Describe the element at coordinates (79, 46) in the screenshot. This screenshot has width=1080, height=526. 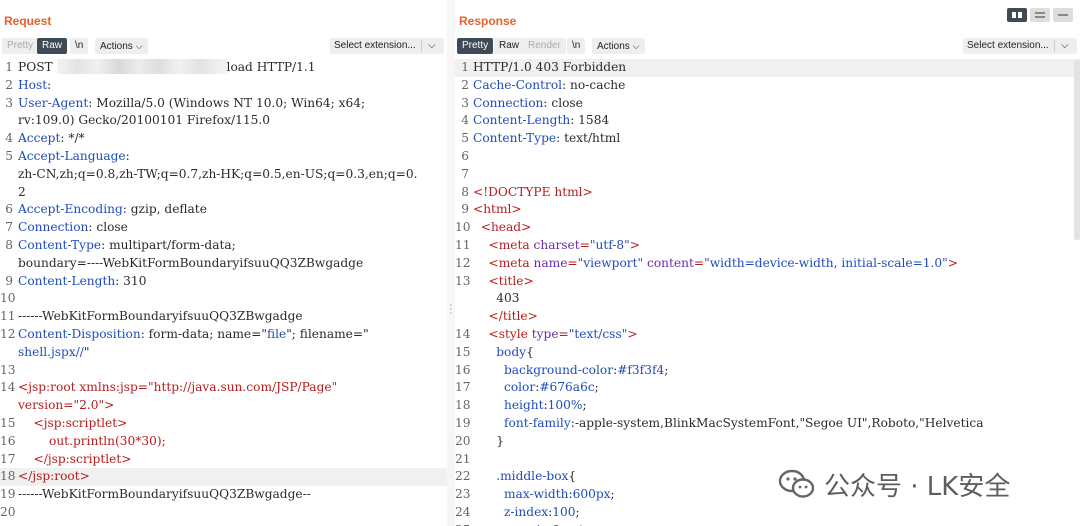
I see `request-newline-toggle: \n` at that location.